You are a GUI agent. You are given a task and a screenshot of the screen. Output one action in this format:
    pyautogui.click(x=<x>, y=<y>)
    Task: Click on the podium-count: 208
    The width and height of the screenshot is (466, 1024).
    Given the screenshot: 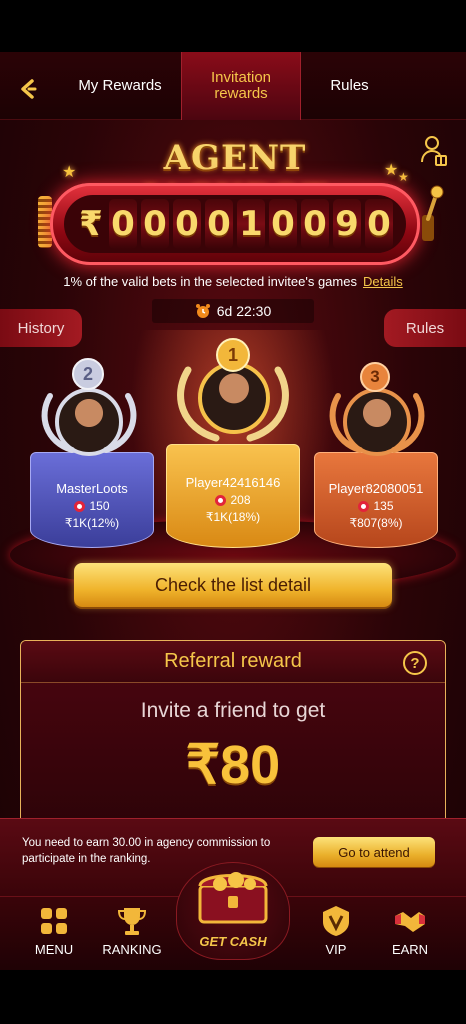 What is the action you would take?
    pyautogui.click(x=240, y=500)
    